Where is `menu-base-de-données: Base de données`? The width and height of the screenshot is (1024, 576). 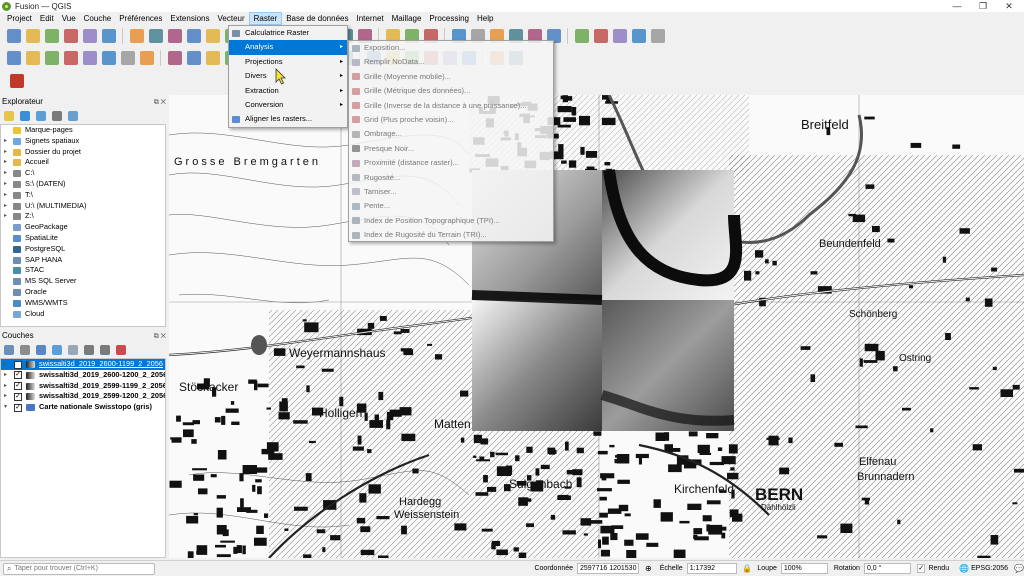 menu-base-de-données: Base de données is located at coordinates (317, 18).